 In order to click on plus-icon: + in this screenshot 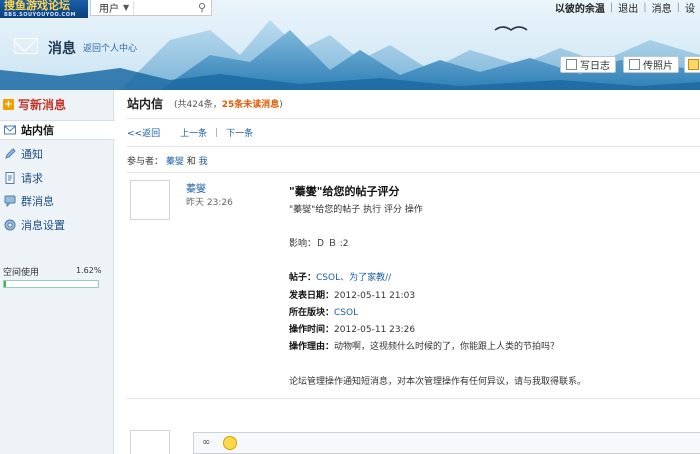, I will do `click(8, 104)`.